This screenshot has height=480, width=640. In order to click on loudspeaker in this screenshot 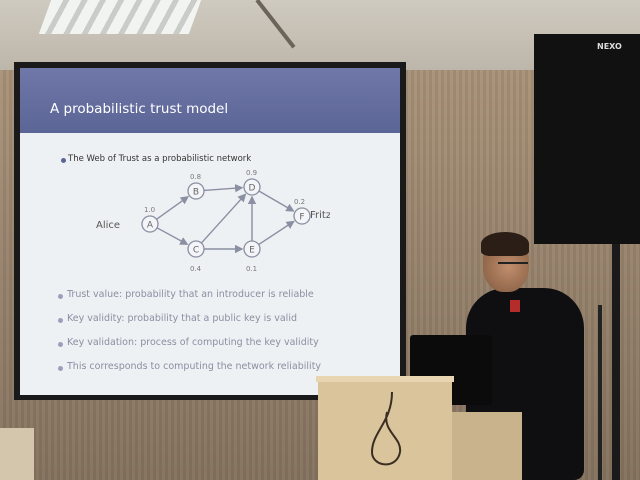, I will do `click(587, 139)`.